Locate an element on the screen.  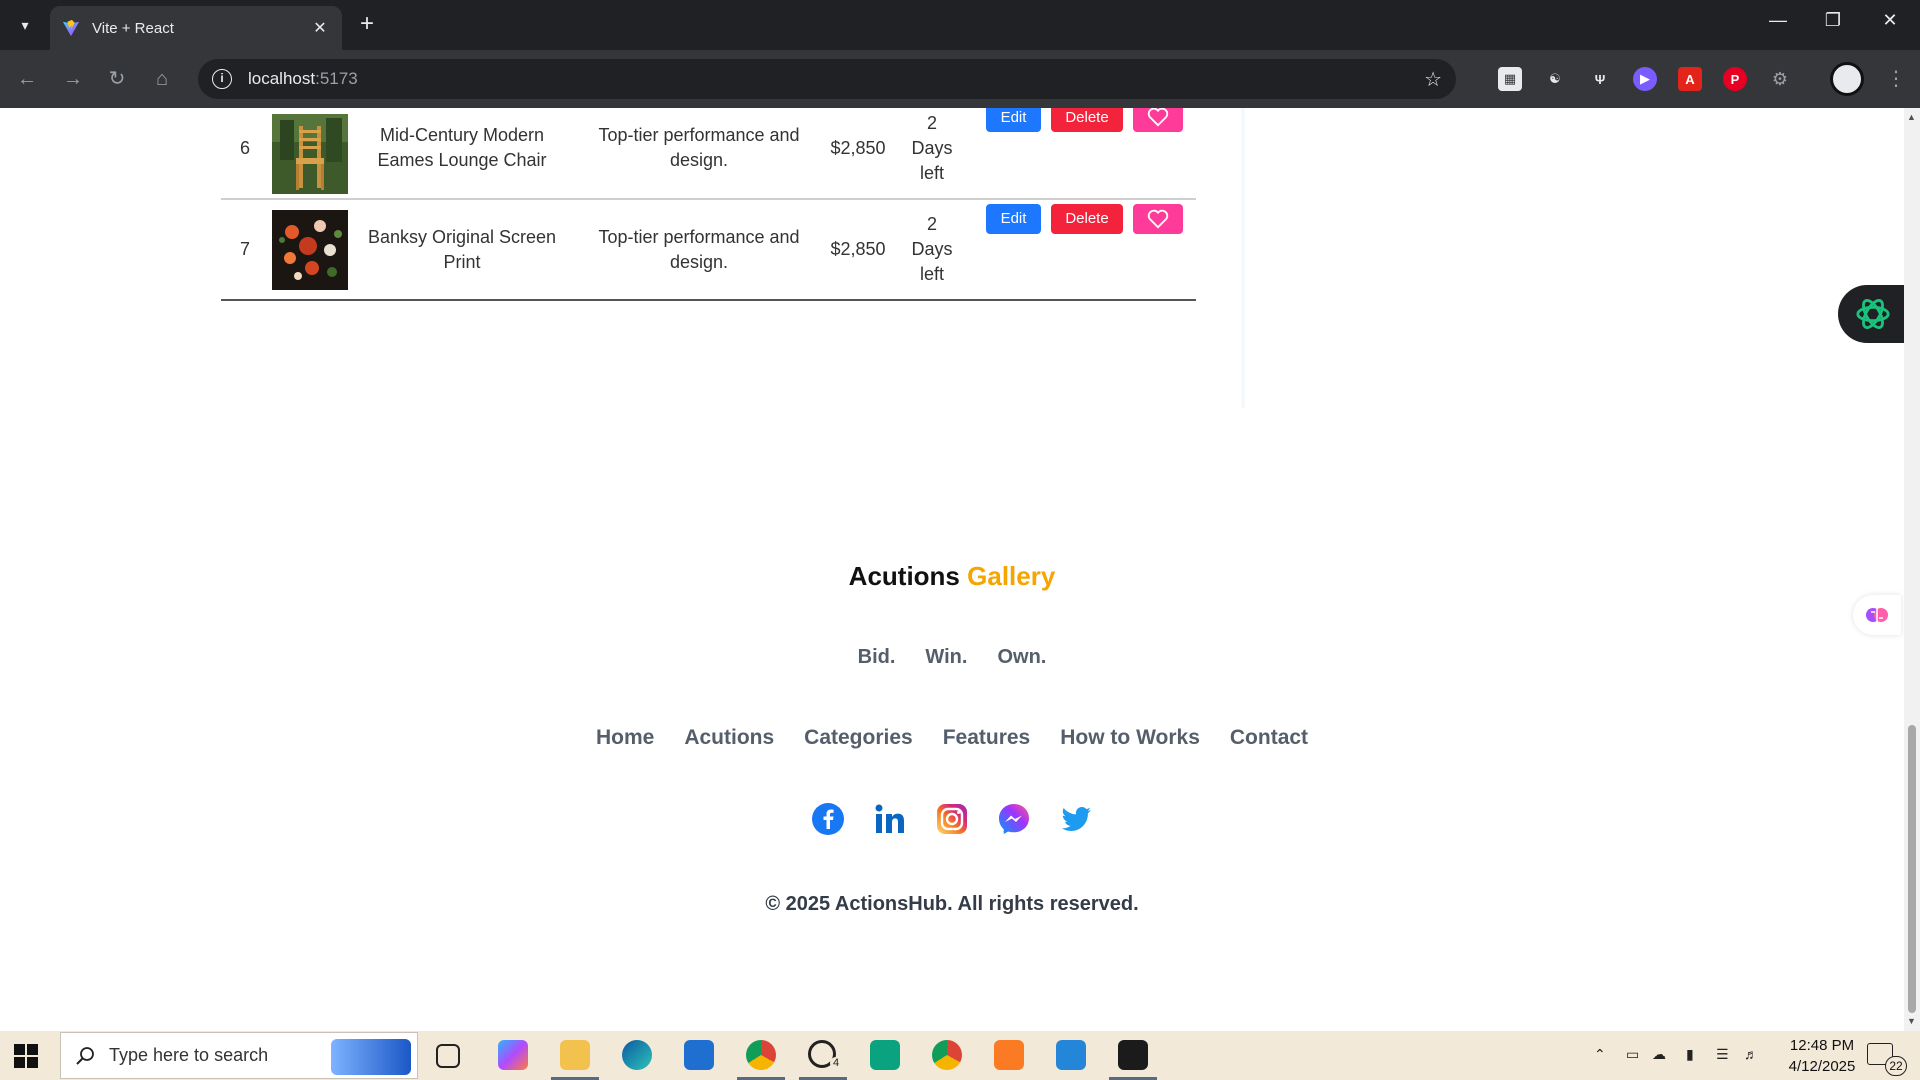
extension-share-icon: ☯ is located at coordinates (1555, 79).